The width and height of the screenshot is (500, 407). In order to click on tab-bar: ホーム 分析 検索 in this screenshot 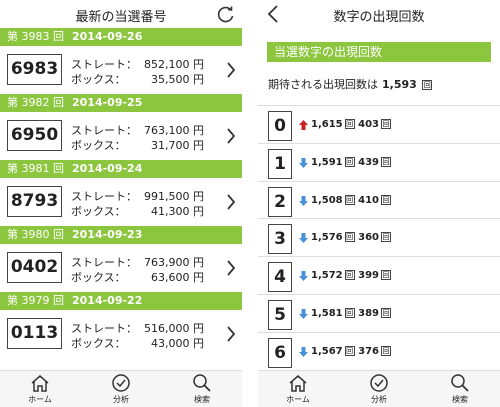, I will do `click(379, 388)`.